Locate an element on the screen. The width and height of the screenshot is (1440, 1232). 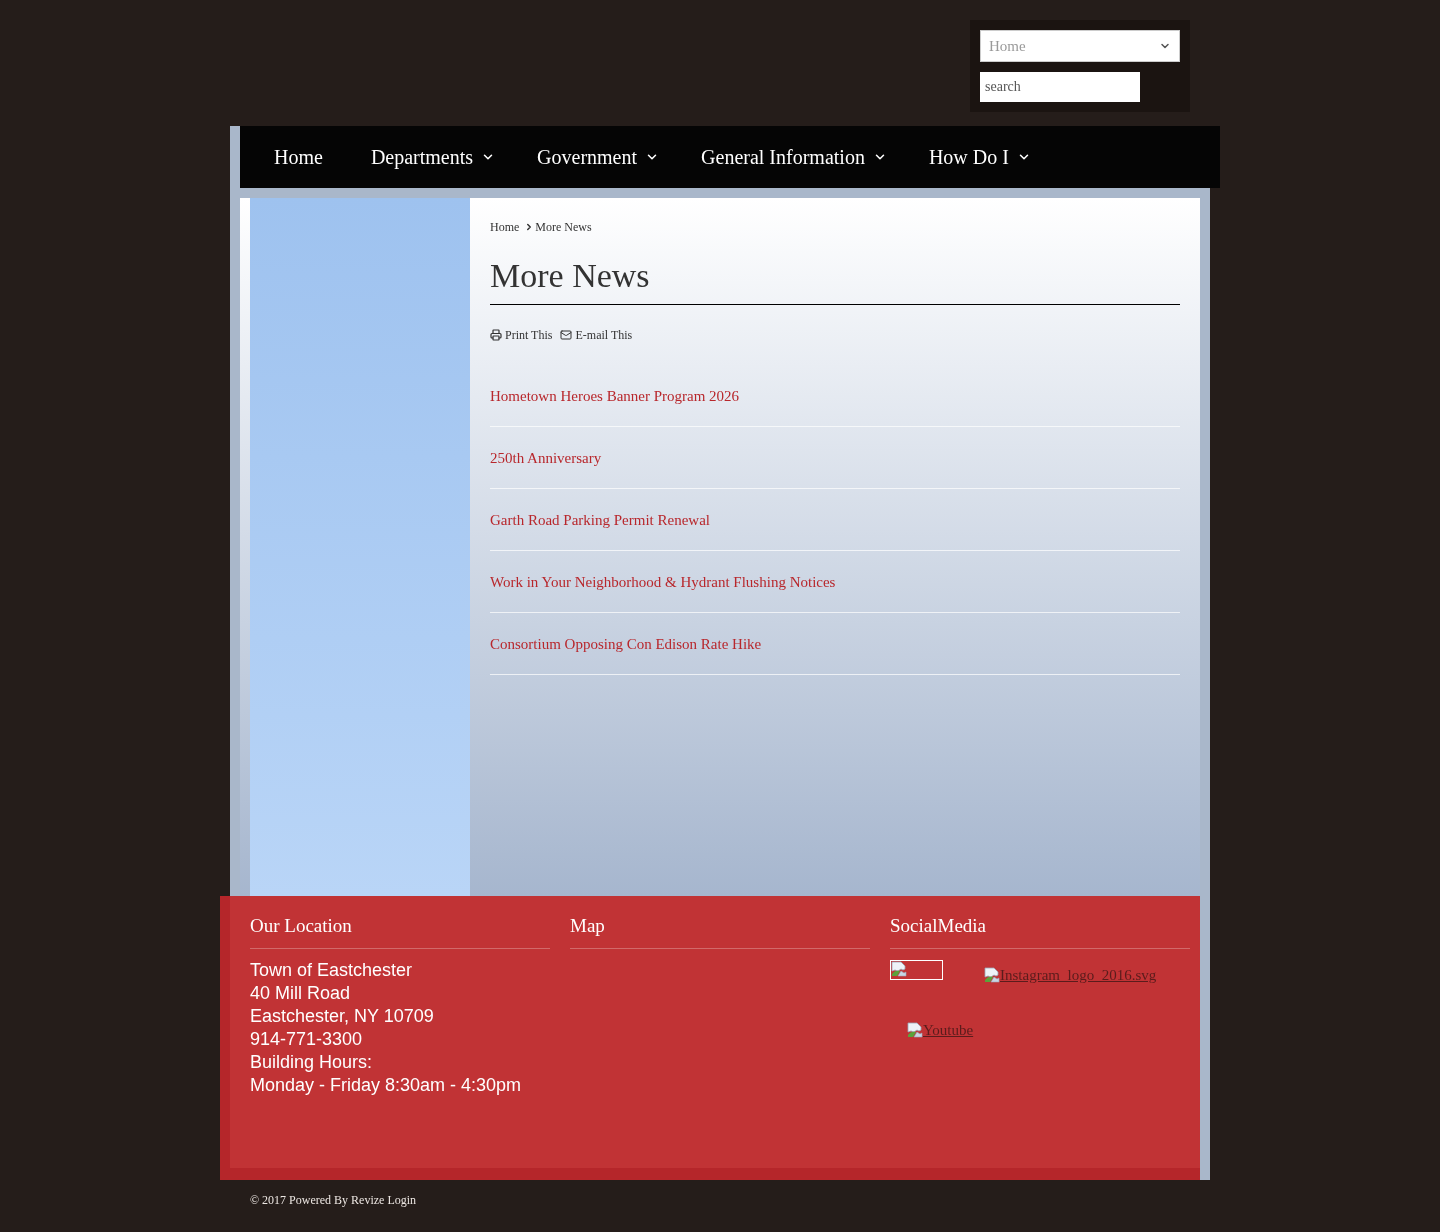
print-icon is located at coordinates (496, 335).